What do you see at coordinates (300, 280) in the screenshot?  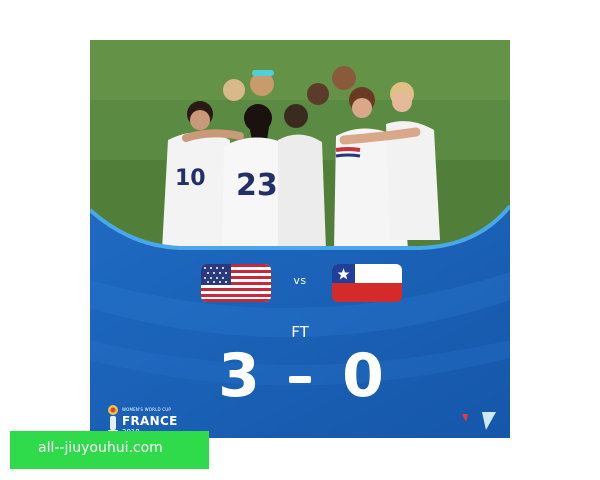 I see `versus-label: vs` at bounding box center [300, 280].